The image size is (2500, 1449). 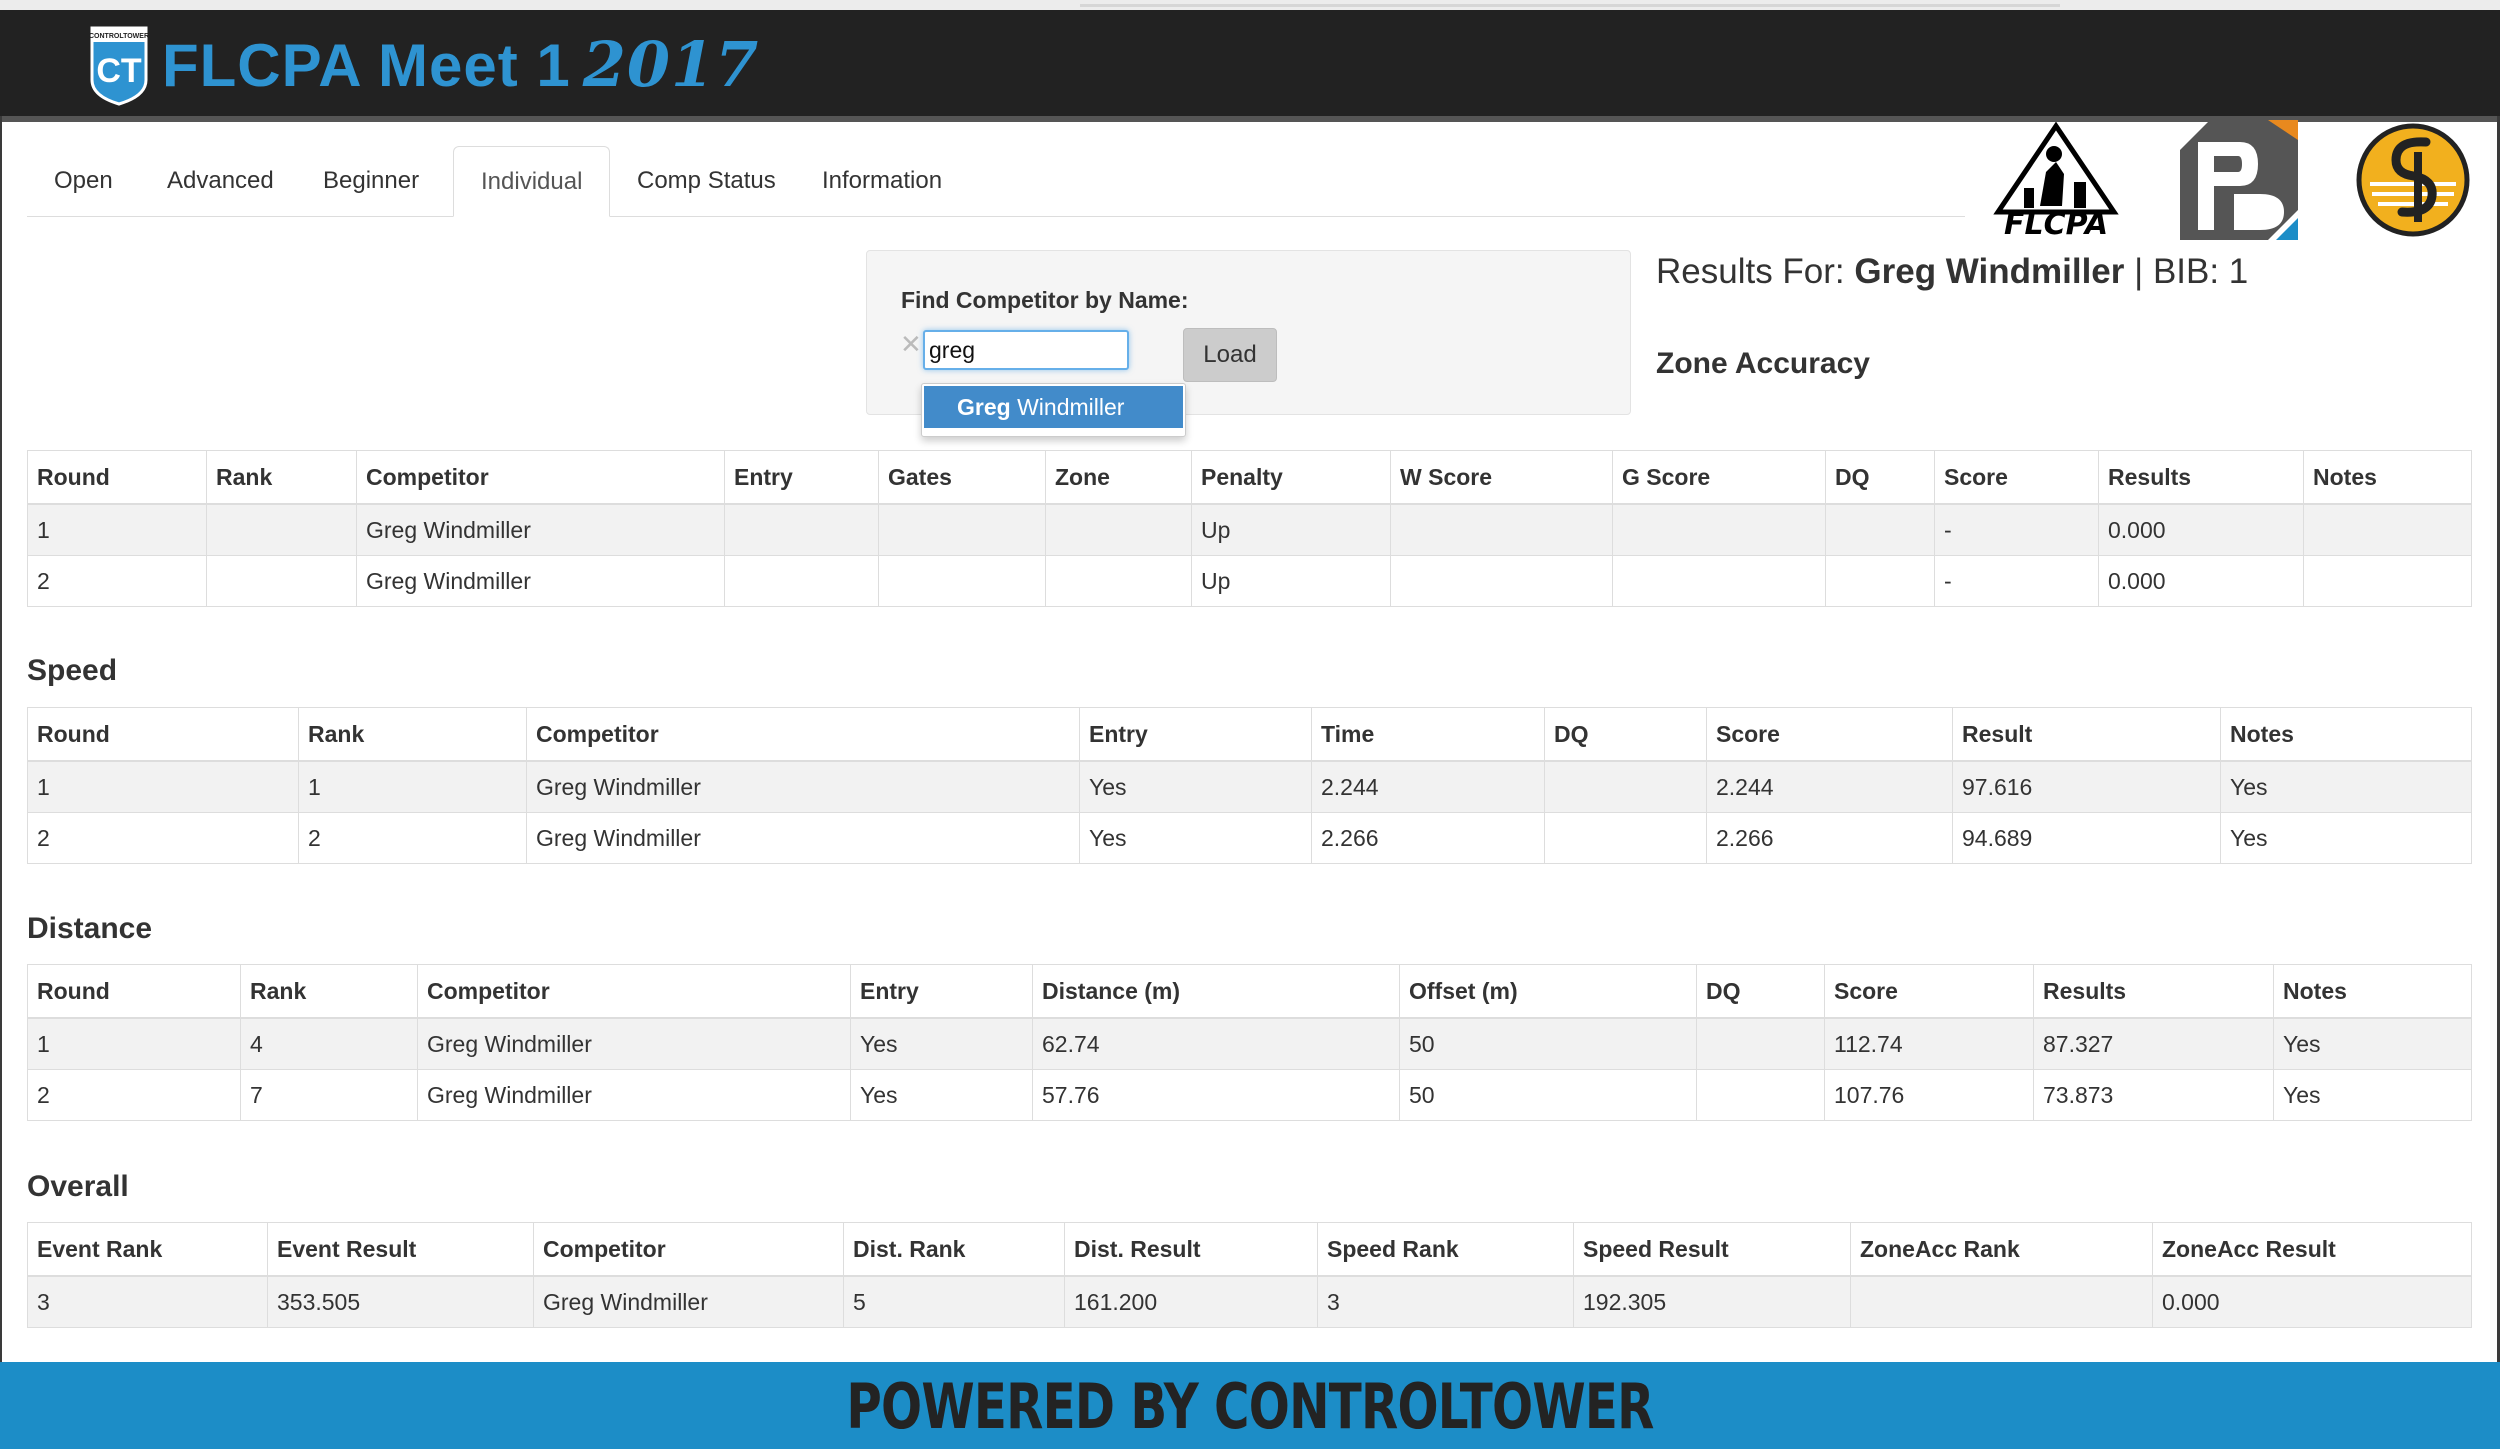 What do you see at coordinates (220, 181) in the screenshot?
I see `tab-advanced: Advanced` at bounding box center [220, 181].